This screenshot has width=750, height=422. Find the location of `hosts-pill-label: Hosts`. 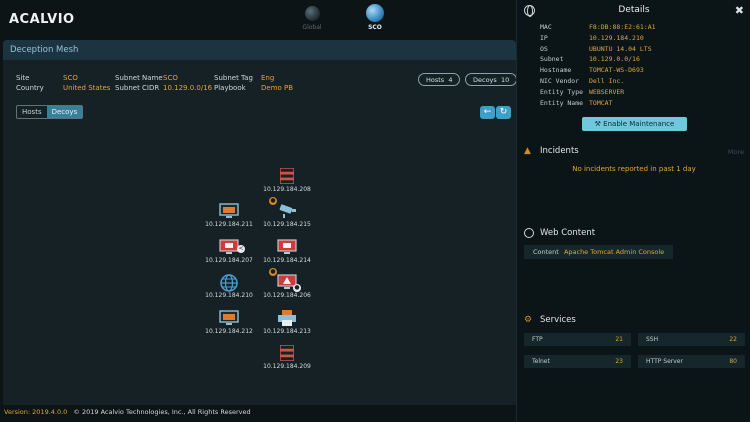

hosts-pill-label: Hosts is located at coordinates (435, 80).